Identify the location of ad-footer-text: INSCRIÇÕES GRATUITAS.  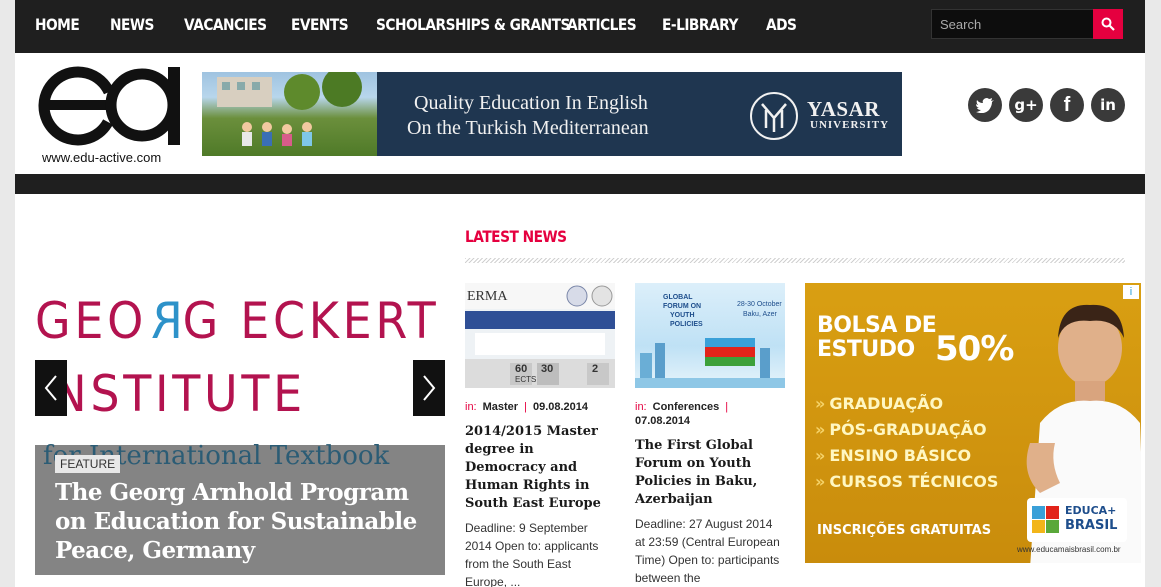
(904, 530).